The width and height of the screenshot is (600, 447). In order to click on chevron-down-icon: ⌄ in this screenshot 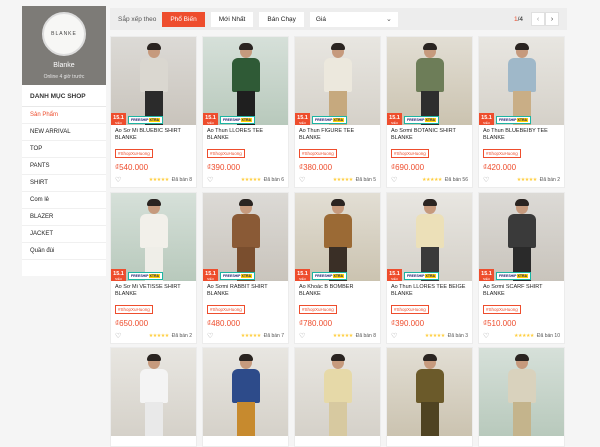, I will do `click(389, 19)`.